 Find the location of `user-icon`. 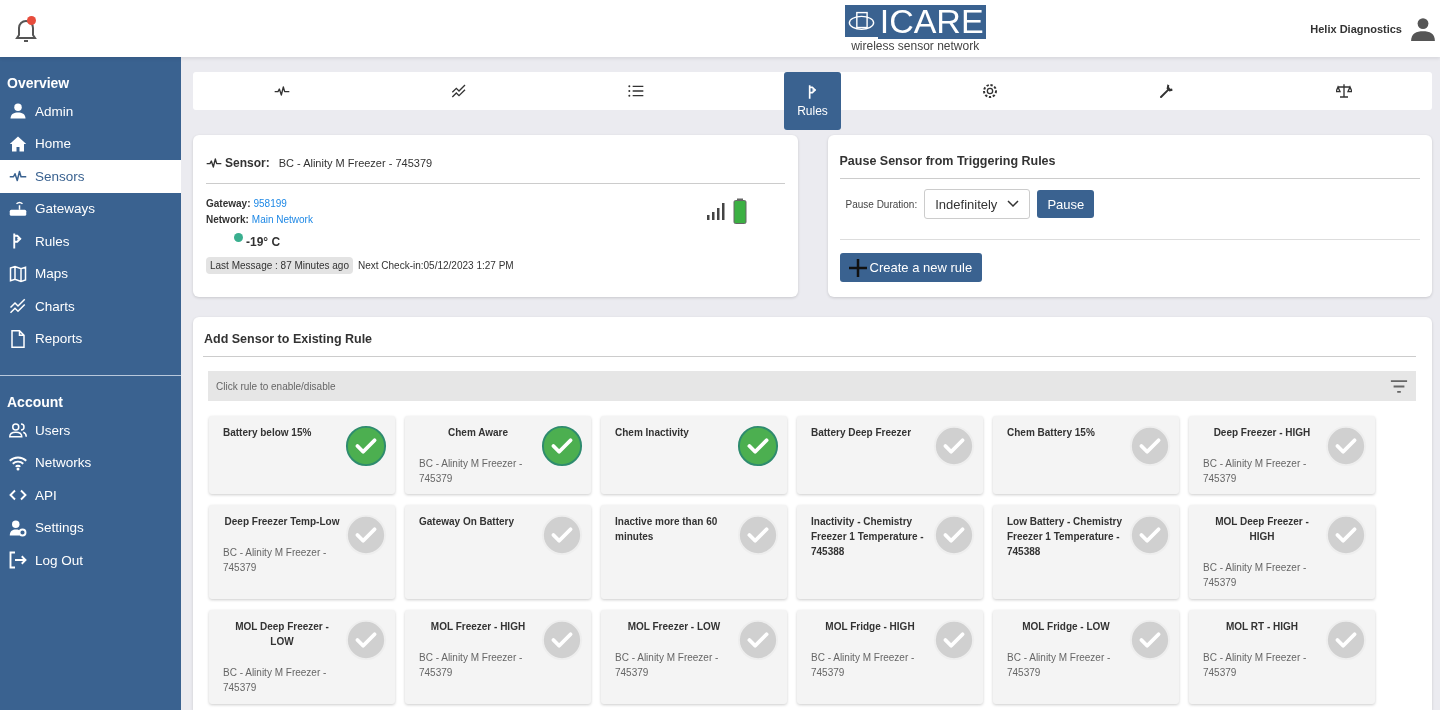

user-icon is located at coordinates (1423, 28).